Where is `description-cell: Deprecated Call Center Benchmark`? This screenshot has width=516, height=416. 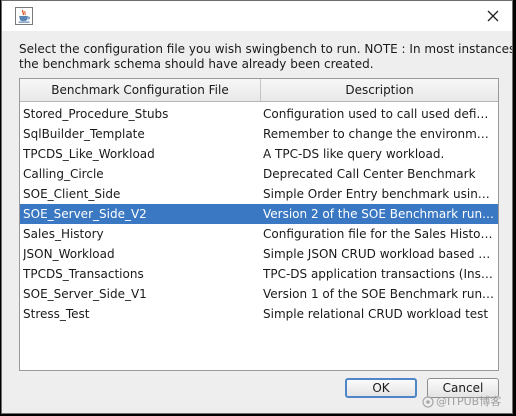
description-cell: Deprecated Call Center Benchmark is located at coordinates (369, 174).